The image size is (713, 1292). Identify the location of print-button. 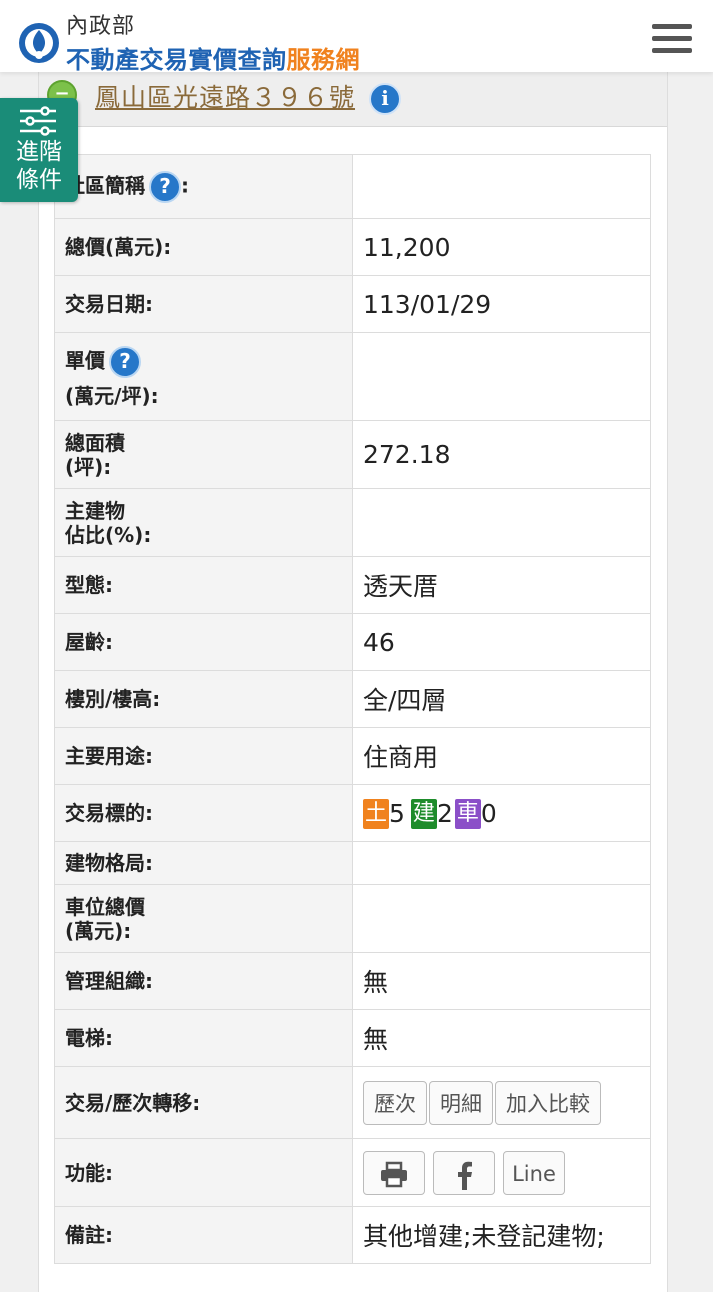
(394, 1172).